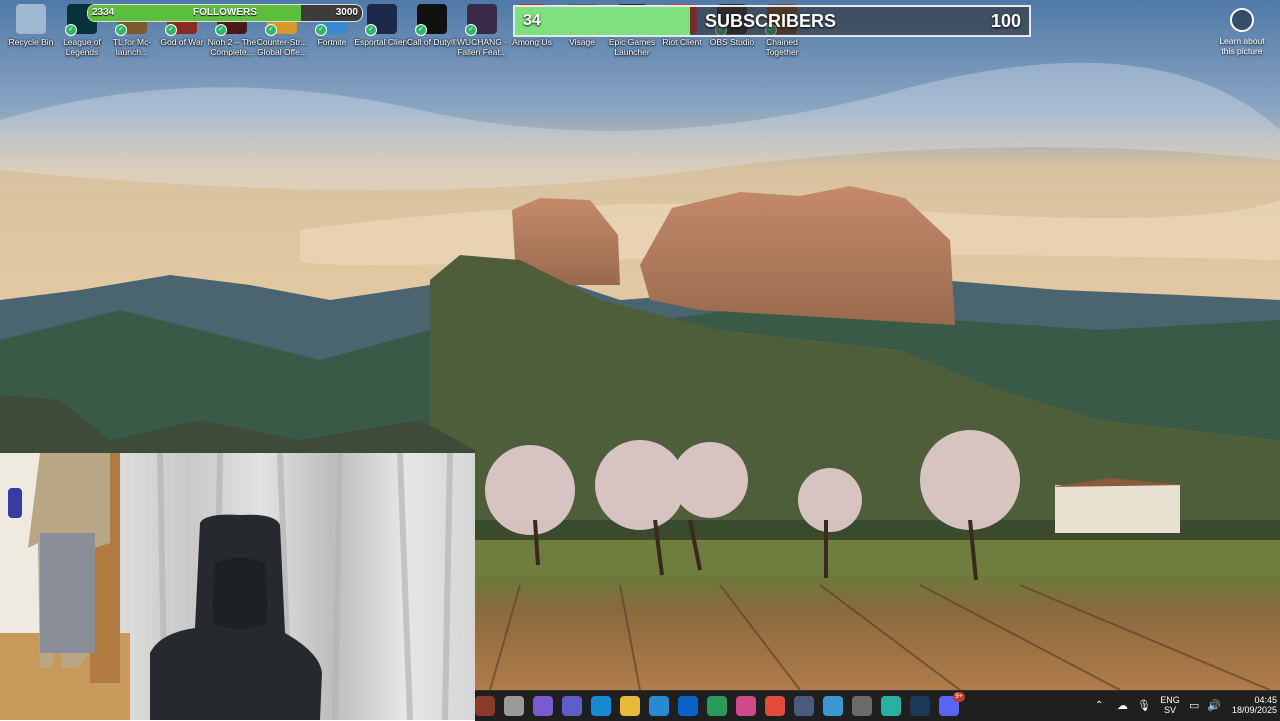  I want to click on teams-icon, so click(572, 706).